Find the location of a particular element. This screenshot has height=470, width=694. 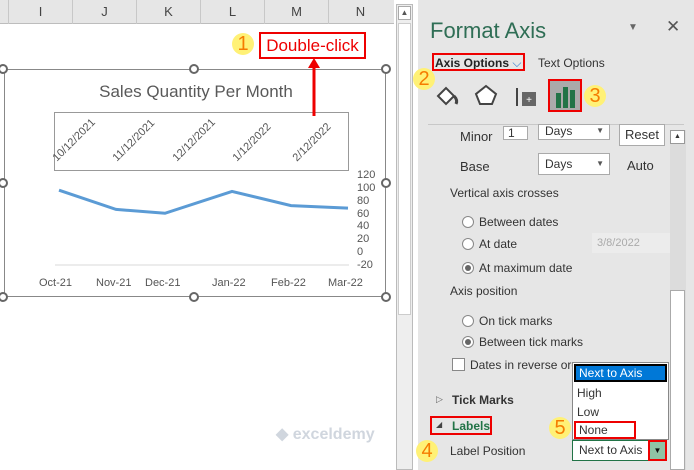

label-position-dropdown-list: Next to Axis High Low None is located at coordinates (620, 401).